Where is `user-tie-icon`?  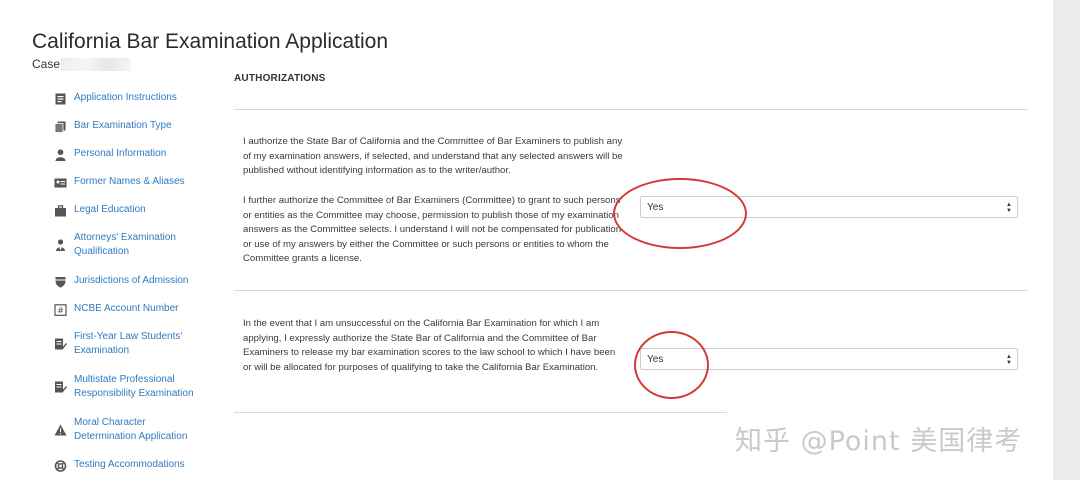 user-tie-icon is located at coordinates (60, 245).